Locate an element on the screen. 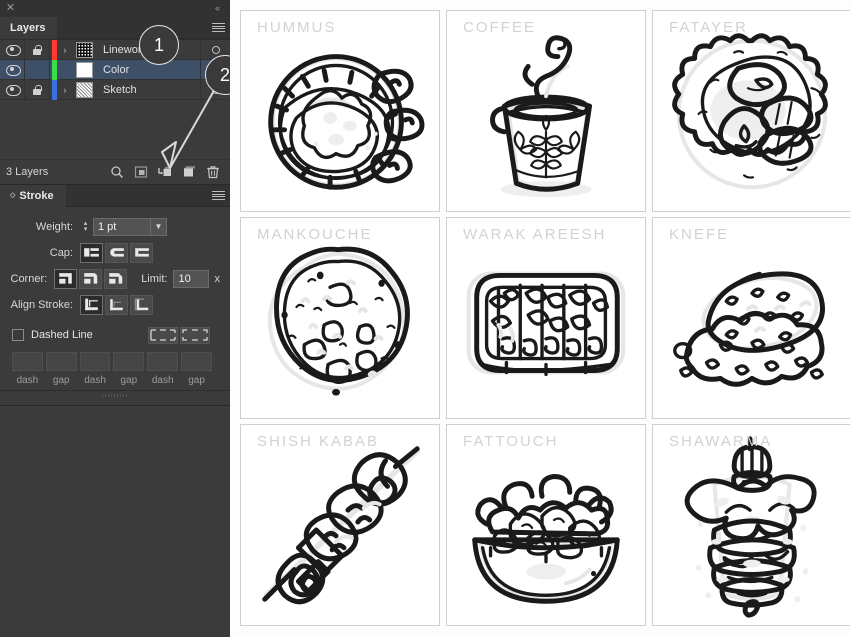  align-stroke-inside-icon is located at coordinates (116, 304).